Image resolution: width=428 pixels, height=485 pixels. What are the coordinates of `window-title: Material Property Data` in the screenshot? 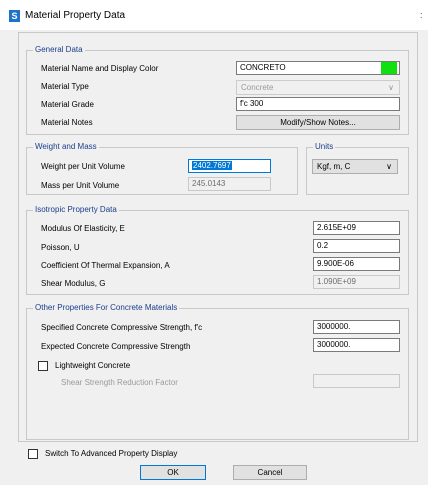 It's located at (75, 15).